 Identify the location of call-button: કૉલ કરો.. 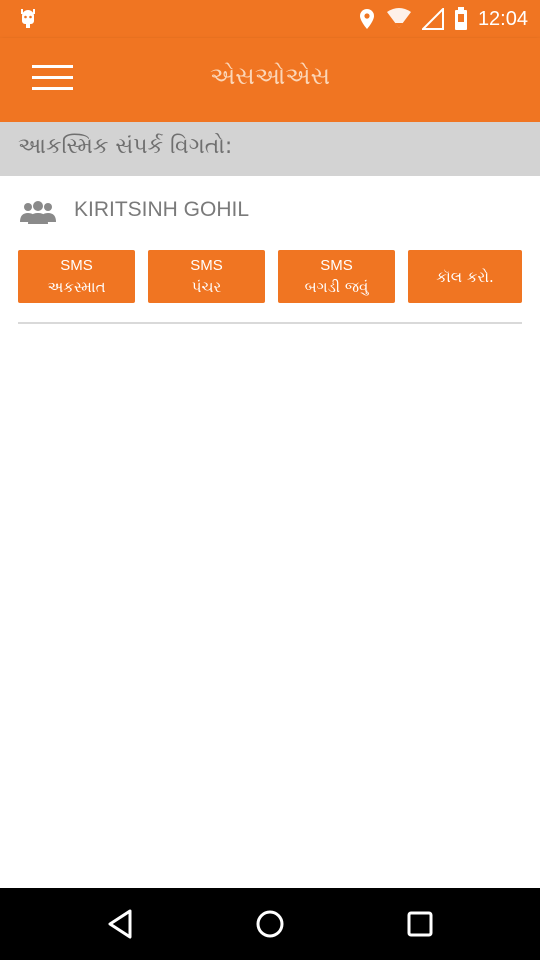
(465, 276).